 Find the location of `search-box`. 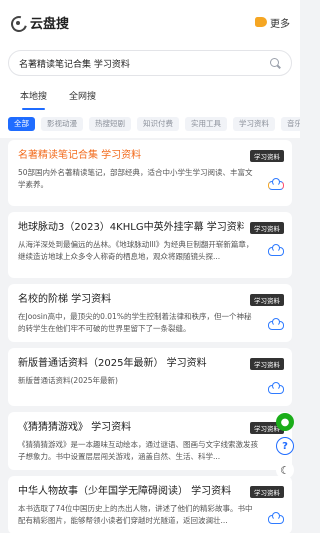

search-box is located at coordinates (150, 63).